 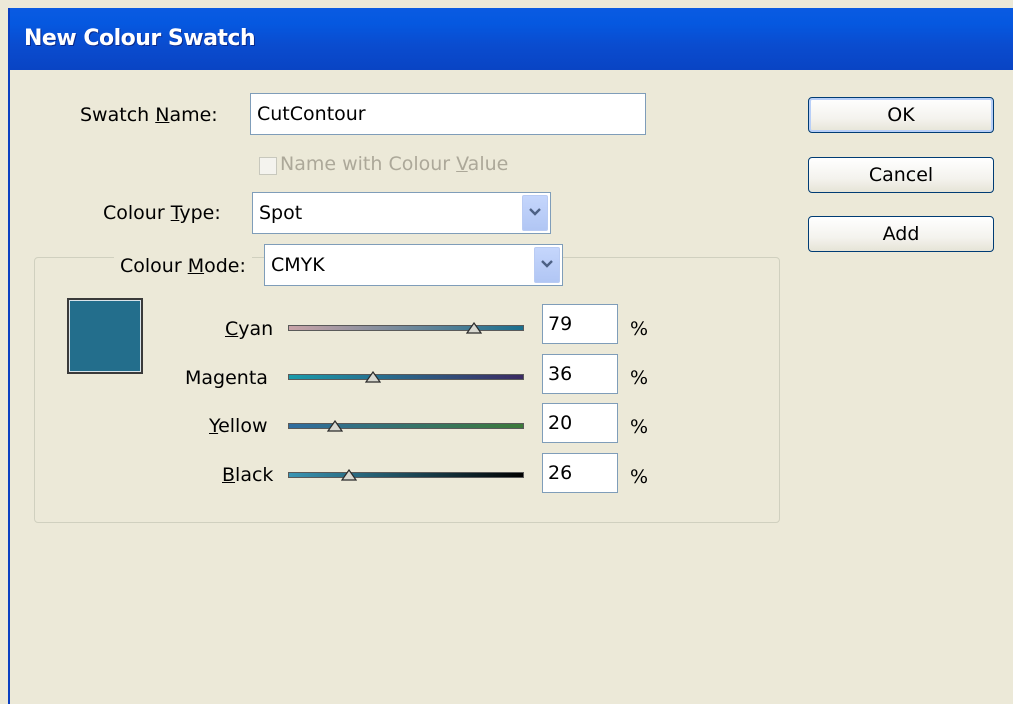 I want to click on swatch-name-input: CutContour, so click(x=448, y=114).